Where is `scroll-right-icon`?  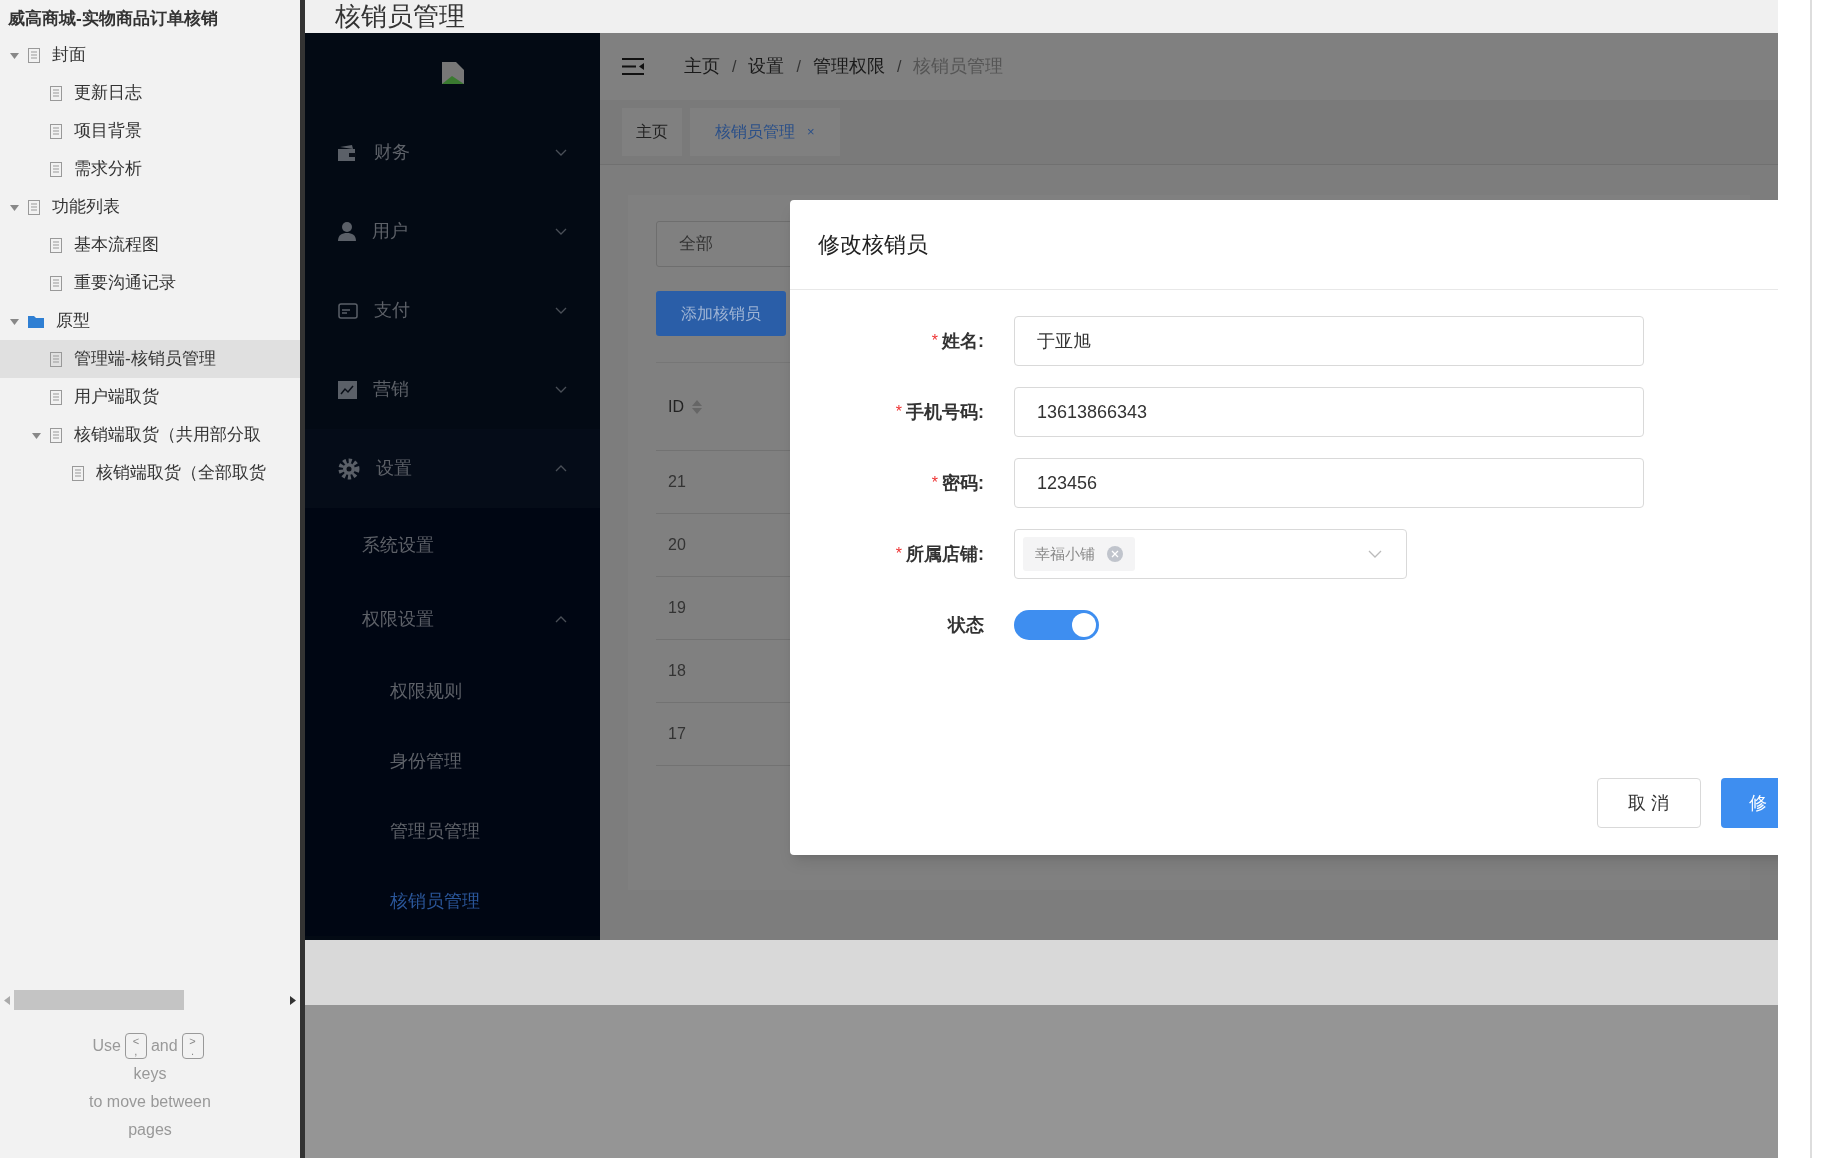 scroll-right-icon is located at coordinates (293, 1000).